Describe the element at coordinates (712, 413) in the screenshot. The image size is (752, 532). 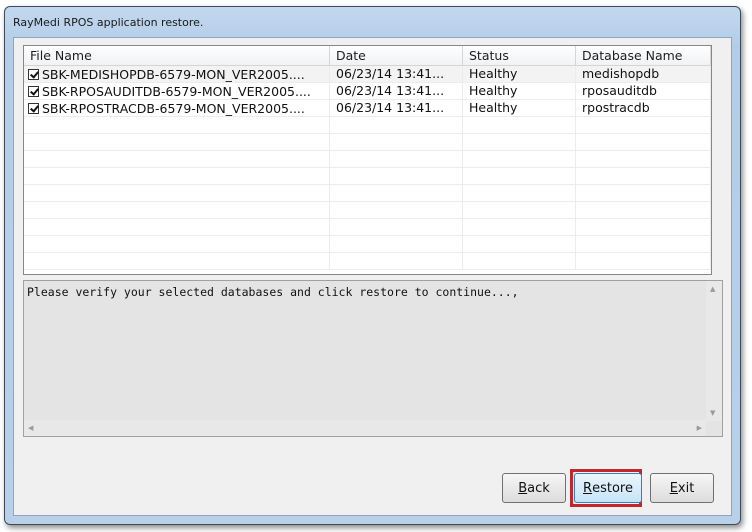
I see `scroll-down-icon: ▼` at that location.